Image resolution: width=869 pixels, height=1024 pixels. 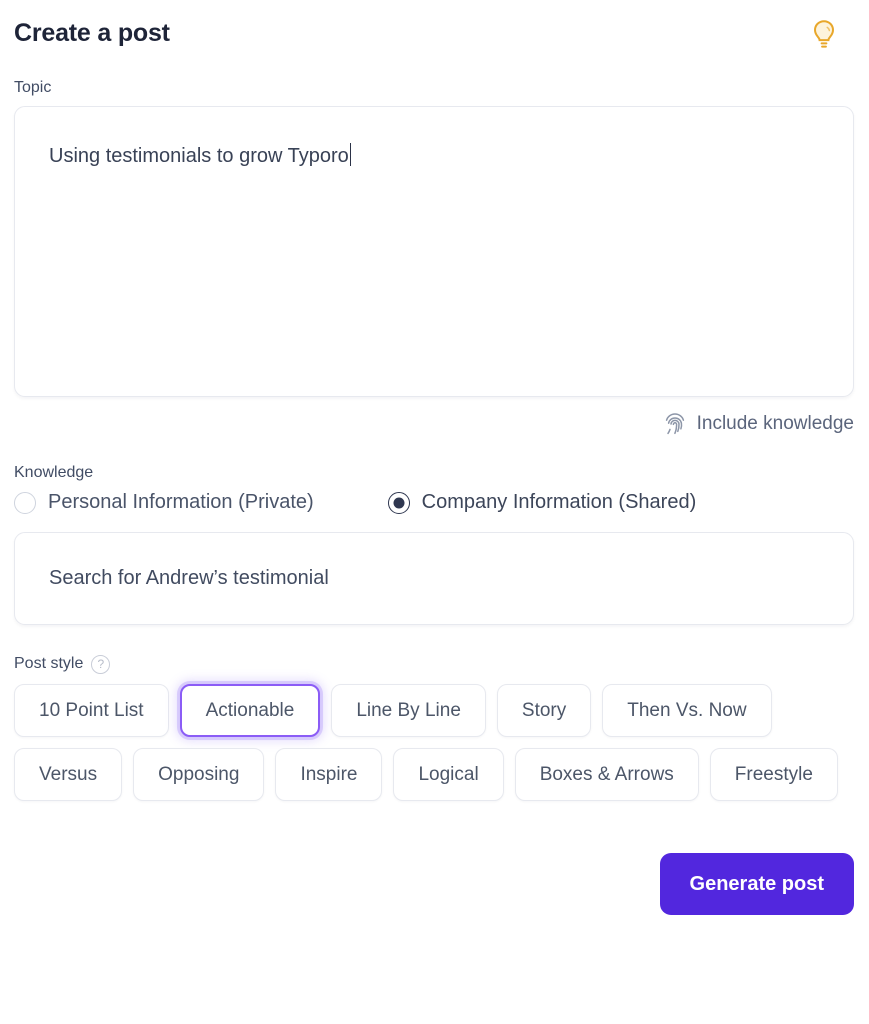 I want to click on knowledge-option-company-label: Company Information (Shared), so click(x=559, y=502).